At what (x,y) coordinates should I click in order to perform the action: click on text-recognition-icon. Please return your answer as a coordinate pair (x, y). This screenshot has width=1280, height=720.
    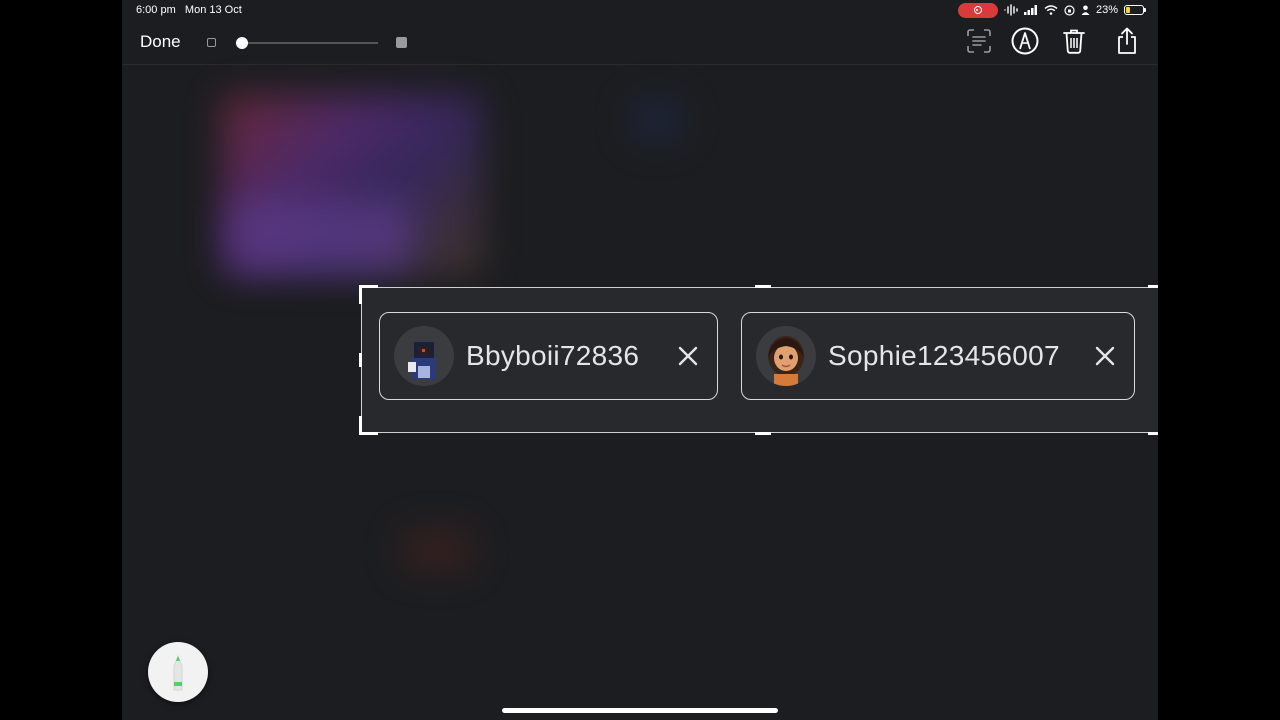
    Looking at the image, I should click on (979, 41).